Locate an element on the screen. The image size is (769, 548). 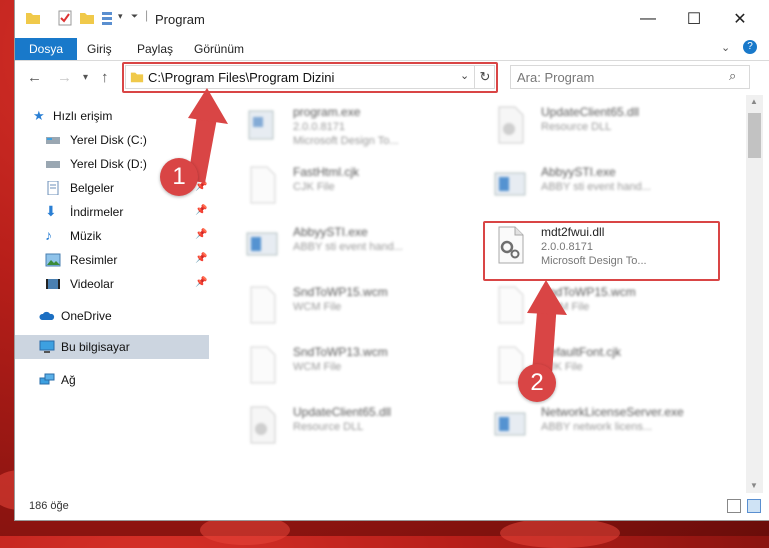
recent-locations-icon: ▾ is located at coordinates (85, 77).